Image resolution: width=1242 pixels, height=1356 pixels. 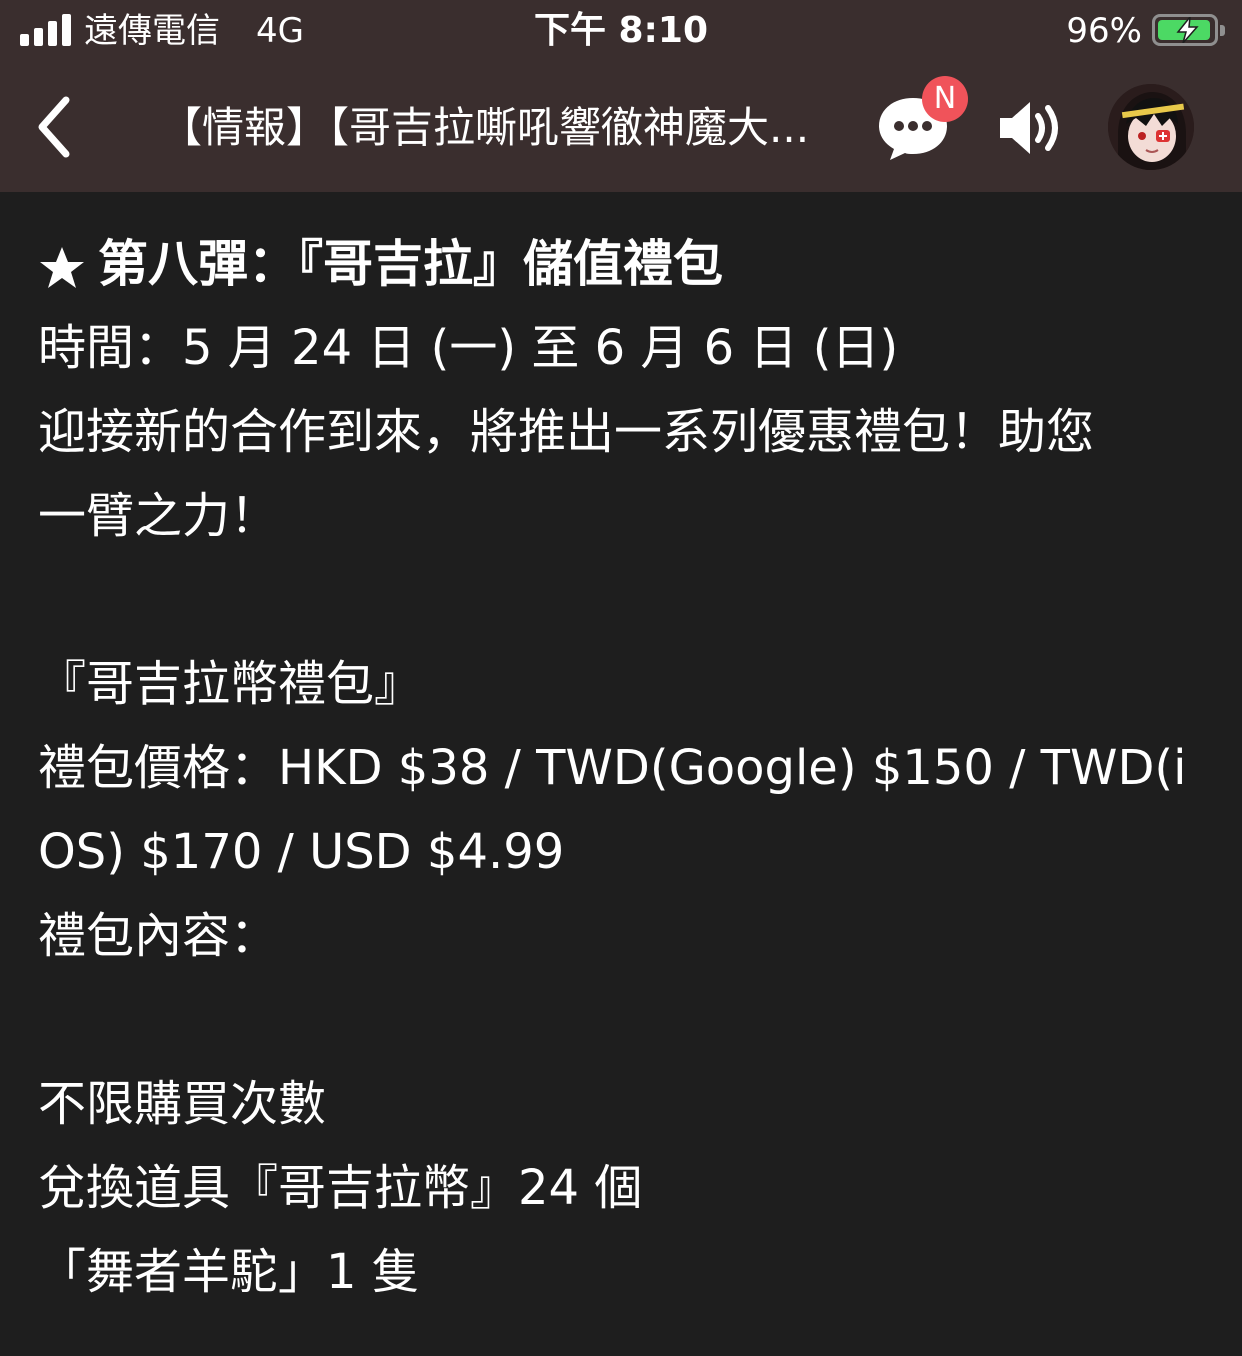 I want to click on chat-button: N, so click(x=922, y=119).